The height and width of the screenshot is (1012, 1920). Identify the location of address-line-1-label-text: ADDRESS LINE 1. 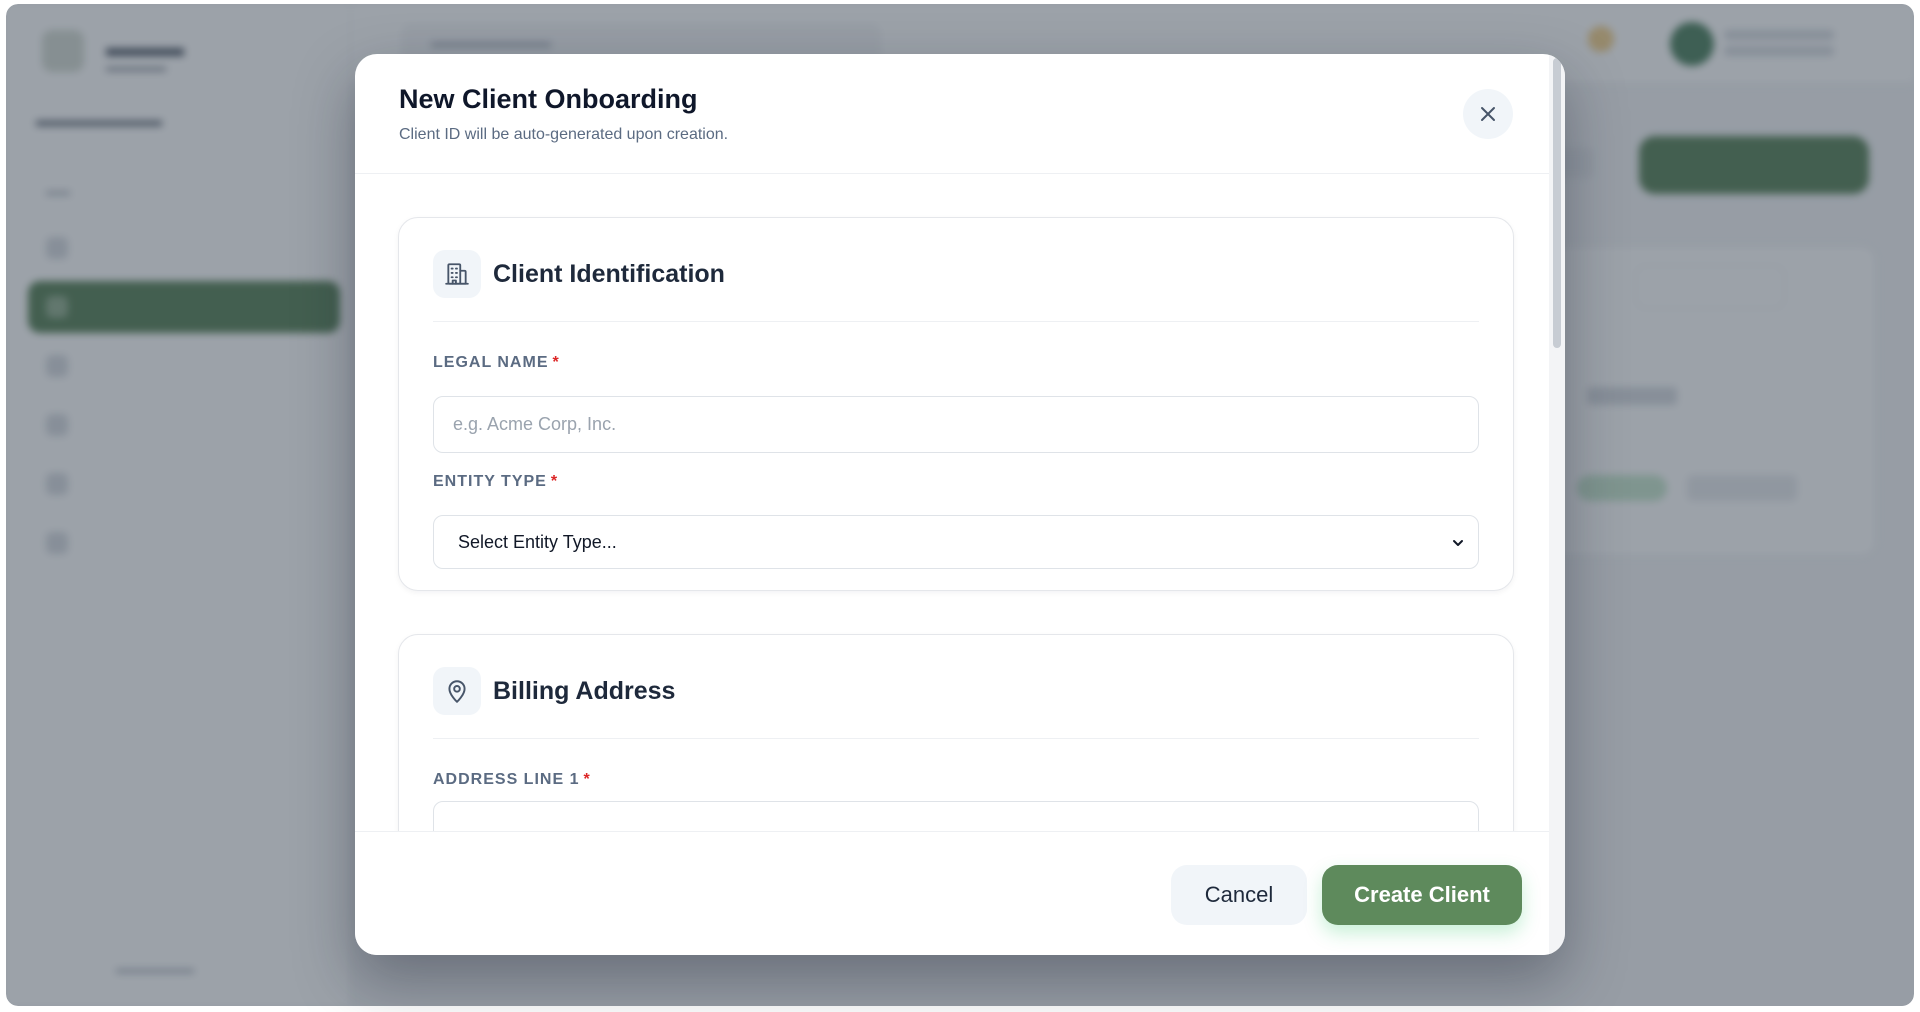
(506, 779).